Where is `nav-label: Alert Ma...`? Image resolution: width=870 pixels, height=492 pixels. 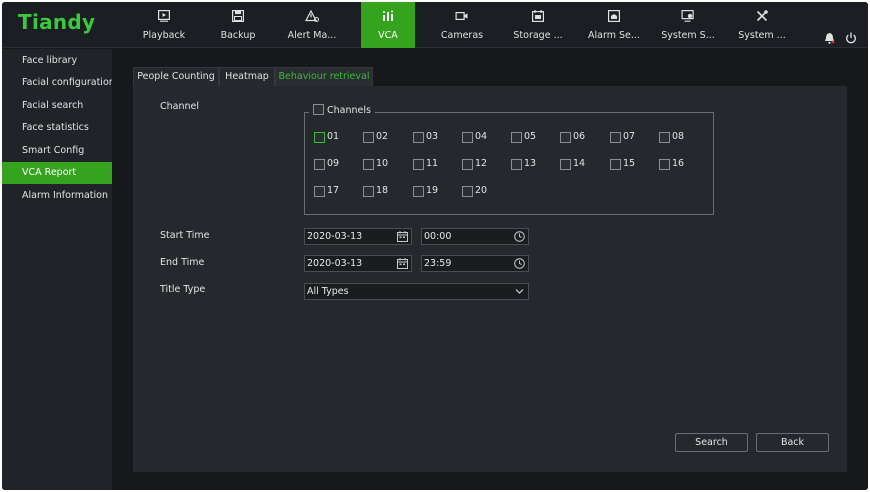
nav-label: Alert Ma... is located at coordinates (312, 35).